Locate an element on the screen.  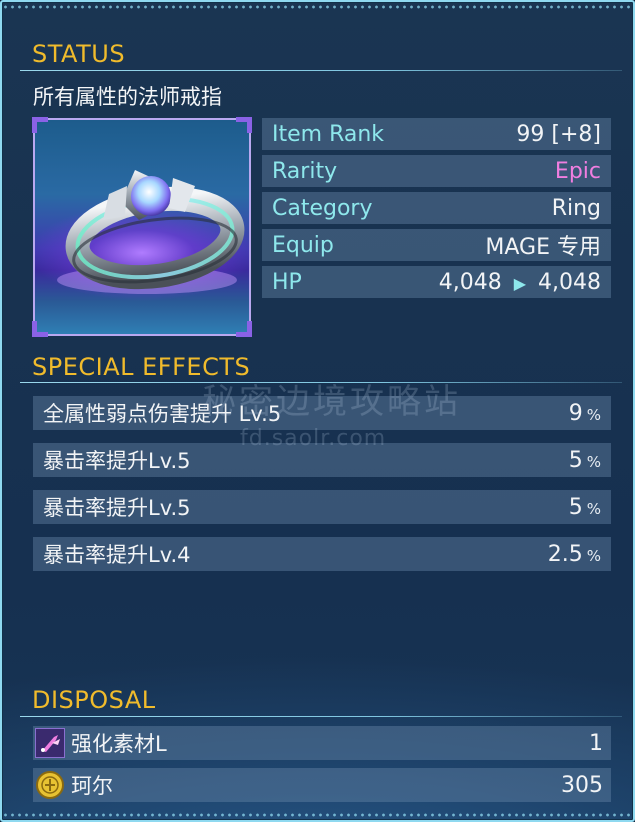
stat-row-rarity: Rarity Epic is located at coordinates (436, 171).